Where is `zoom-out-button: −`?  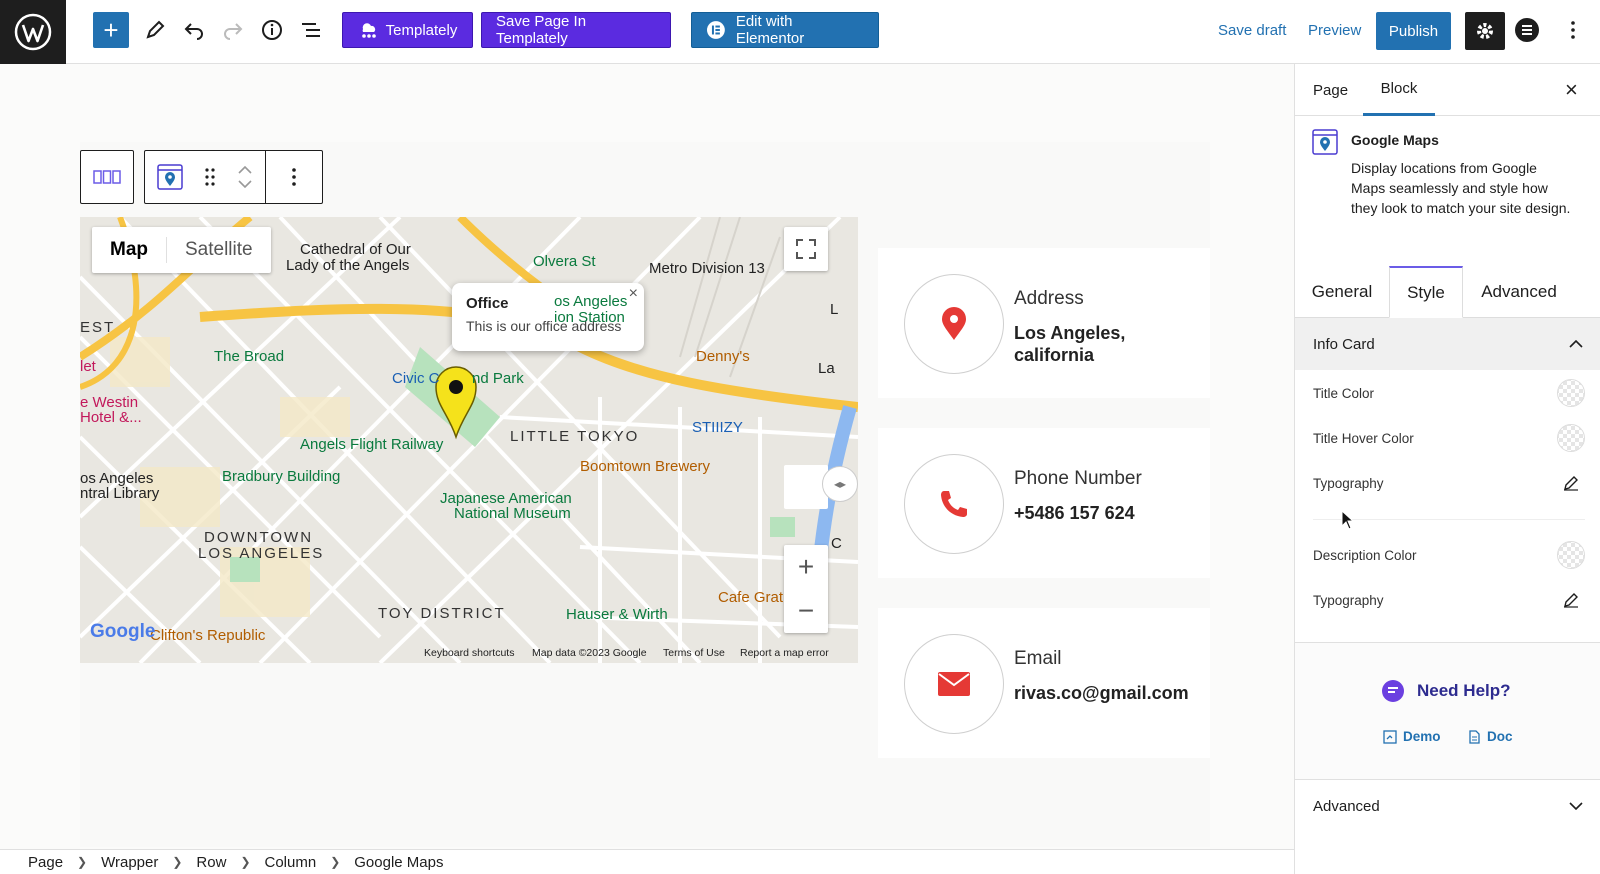
zoom-out-button: − is located at coordinates (806, 611).